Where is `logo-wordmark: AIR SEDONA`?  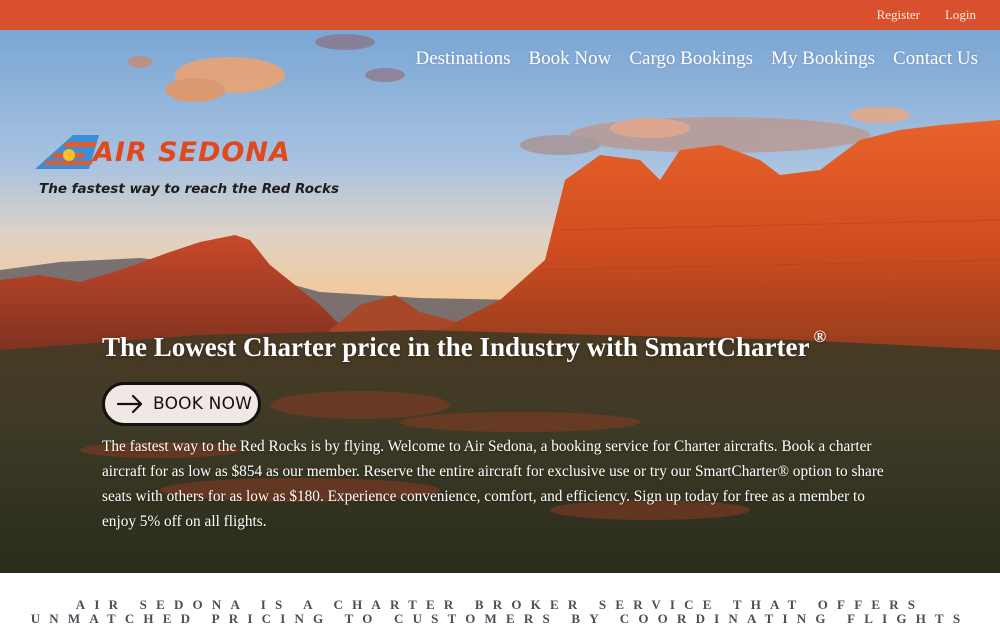
logo-wordmark: AIR SEDONA is located at coordinates (192, 152).